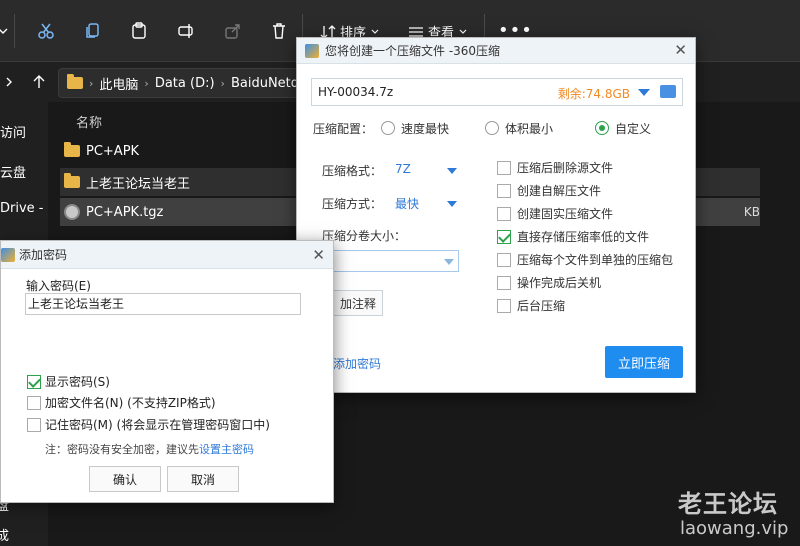 The image size is (800, 546). I want to click on checkbox-checked, so click(34, 381).